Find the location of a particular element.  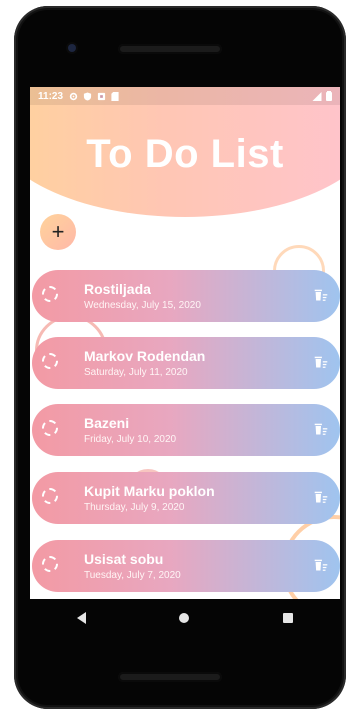

status-time: 11:23 is located at coordinates (51, 96).